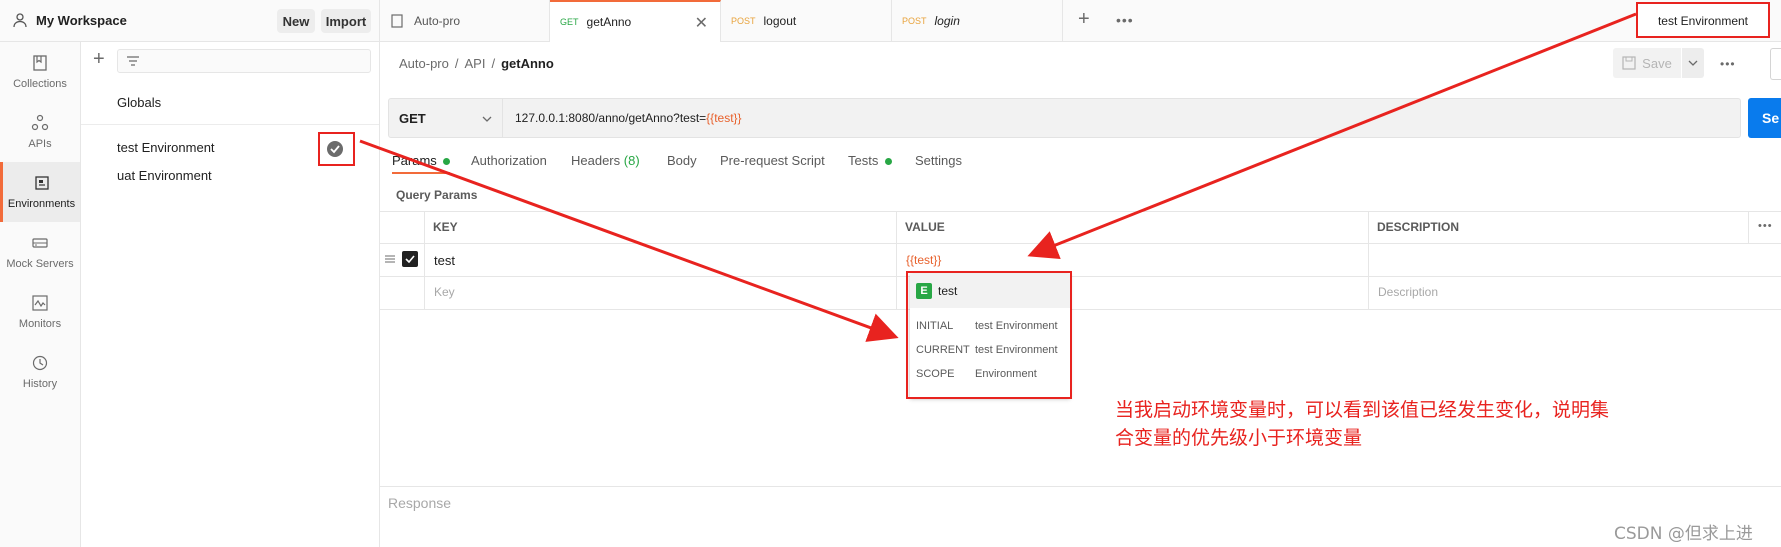 The image size is (1781, 547). I want to click on response-label: Response, so click(419, 503).